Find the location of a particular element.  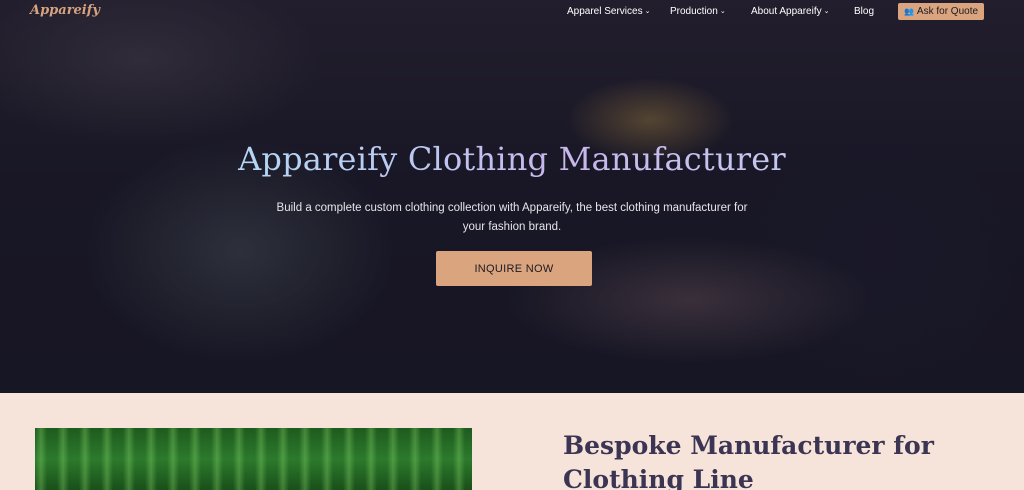

hero-title: Appareify Clothing Manufacturer is located at coordinates (512, 159).